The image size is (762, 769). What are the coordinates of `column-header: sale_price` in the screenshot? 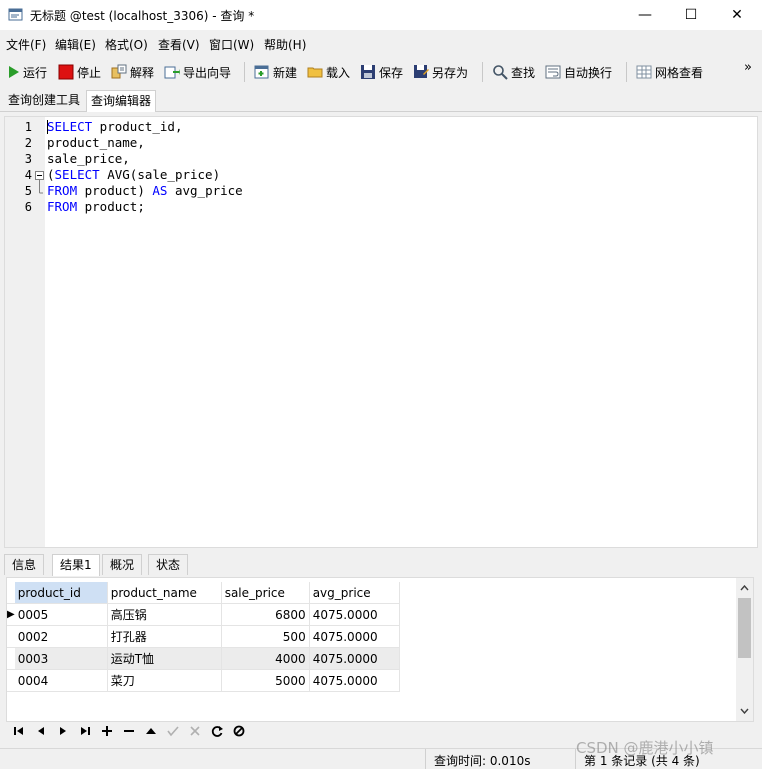 It's located at (265, 593).